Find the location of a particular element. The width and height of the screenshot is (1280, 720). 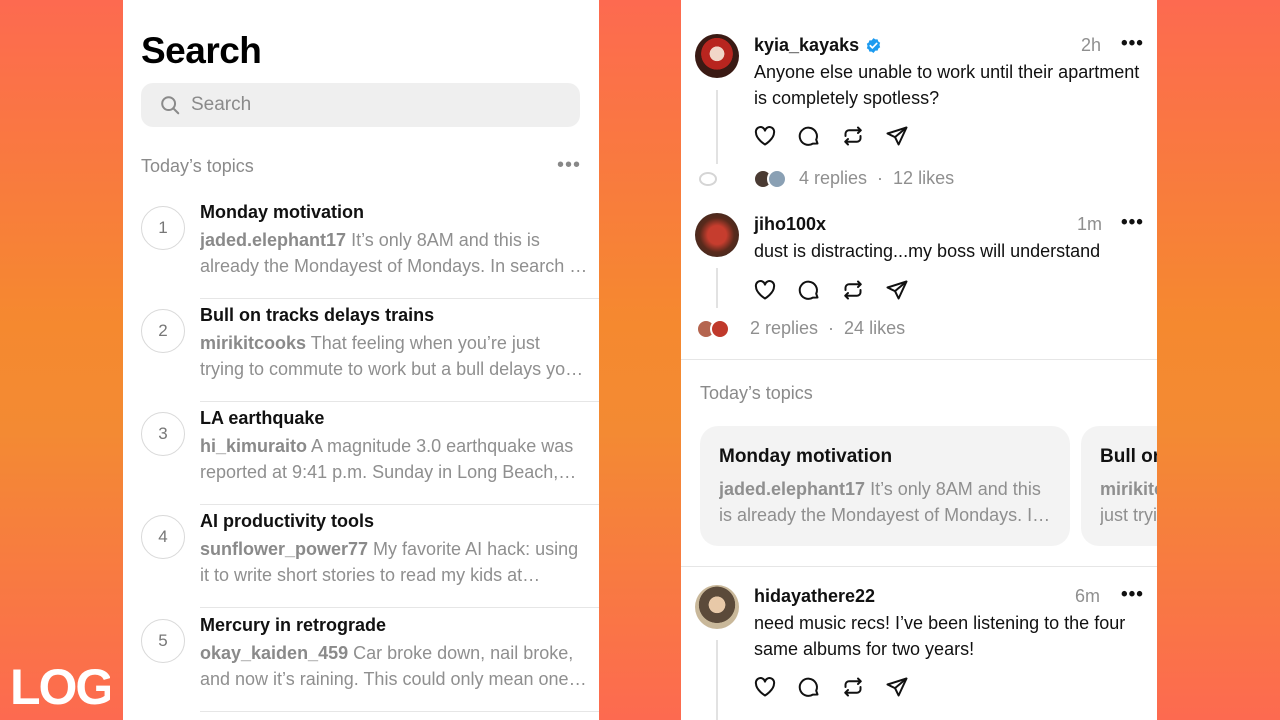

topic-title: Monday motivation is located at coordinates (282, 212).